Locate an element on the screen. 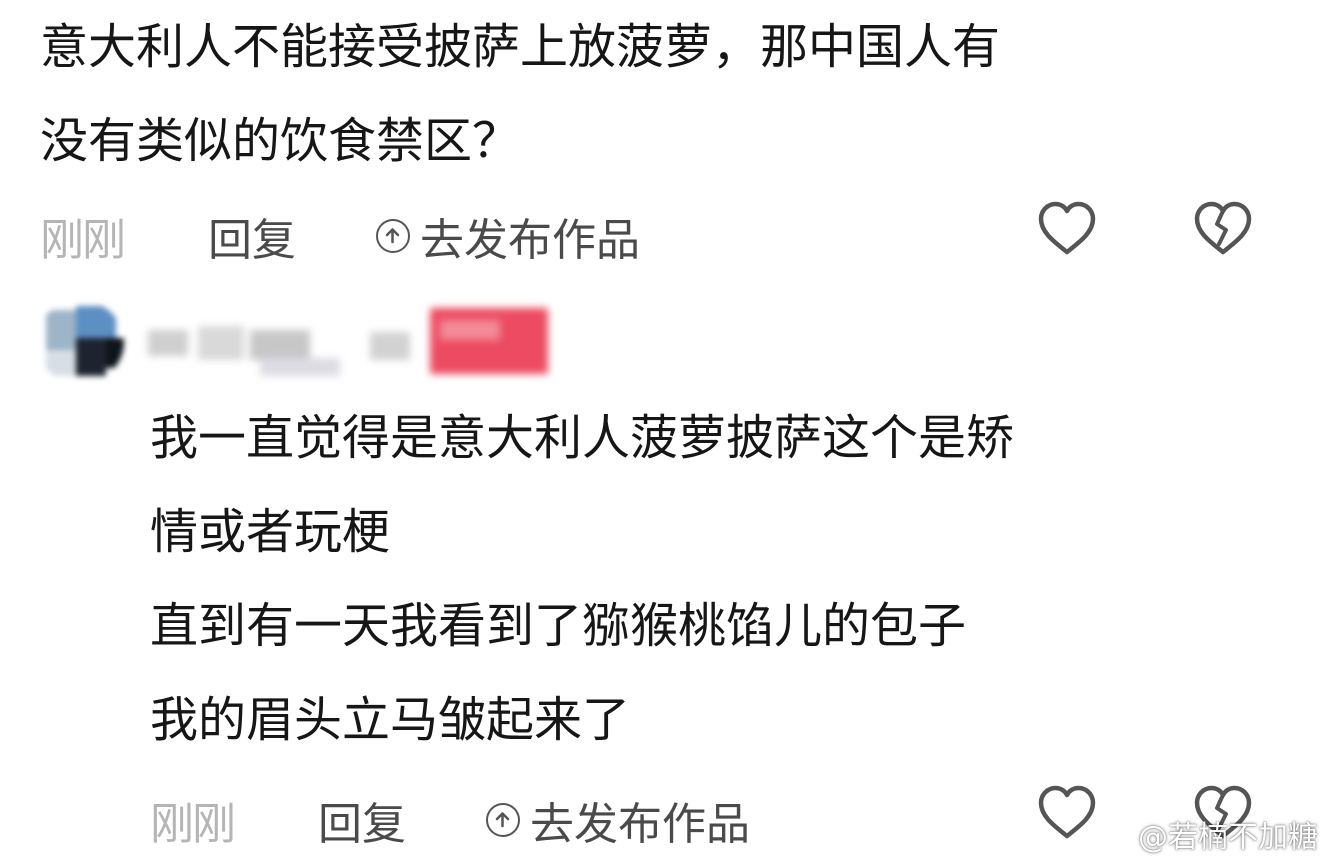 This screenshot has height=865, width=1320. broken-heart-icon is located at coordinates (1223, 229).